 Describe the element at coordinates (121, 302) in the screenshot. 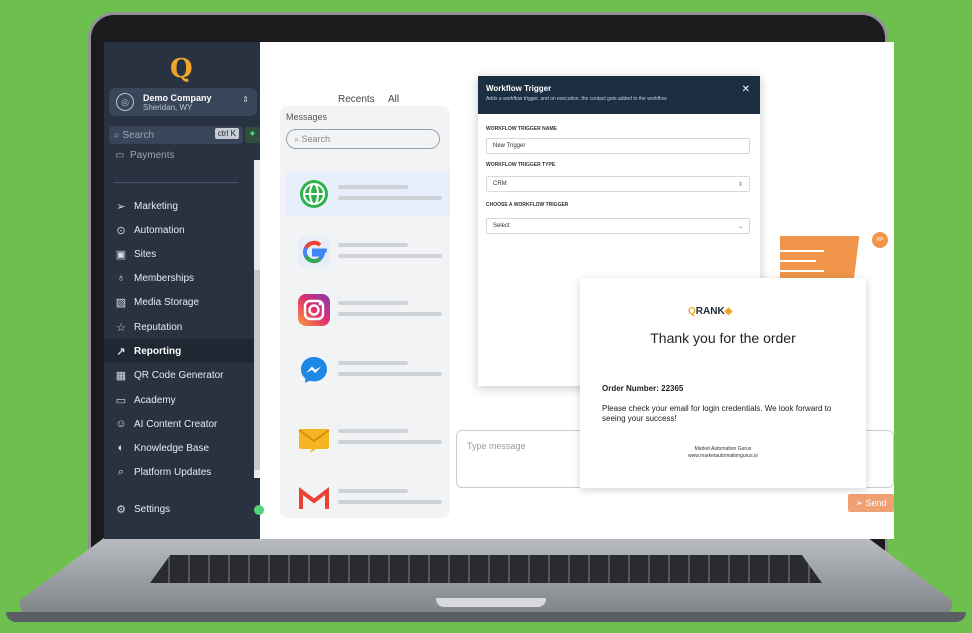

I see `image-icon: ▨` at that location.